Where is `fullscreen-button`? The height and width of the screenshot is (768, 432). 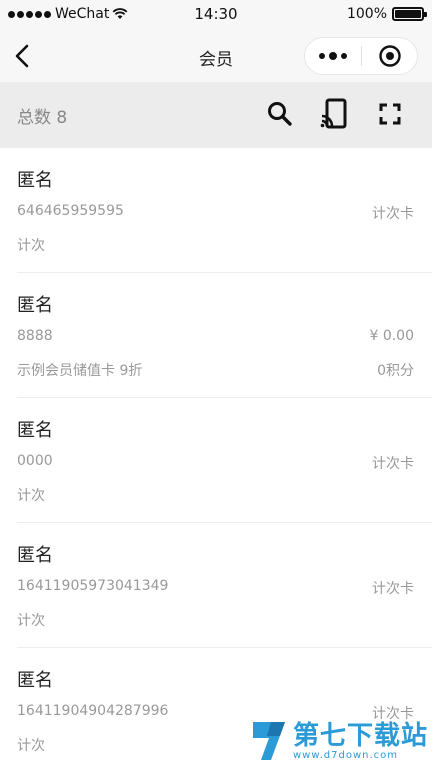
fullscreen-button is located at coordinates (390, 114).